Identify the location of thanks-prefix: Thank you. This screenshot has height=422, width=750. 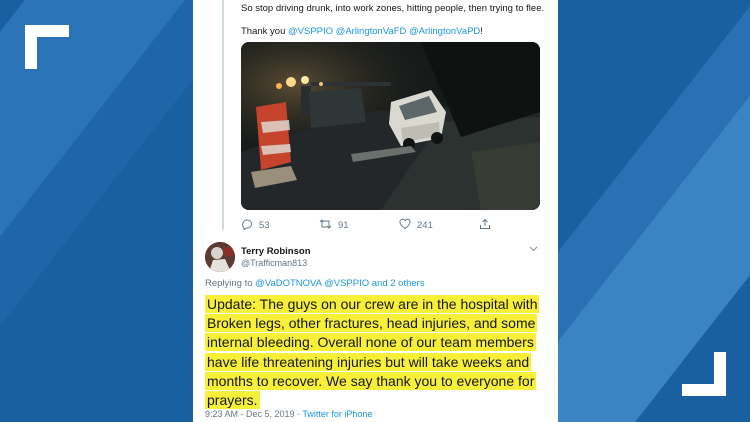
(264, 31).